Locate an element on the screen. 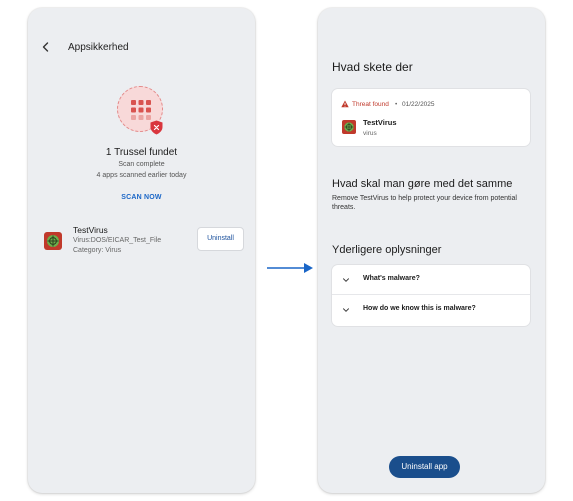 Image resolution: width=573 pixels, height=501 pixels. threat-count-heading: 1 Trussel fundet is located at coordinates (141, 152).